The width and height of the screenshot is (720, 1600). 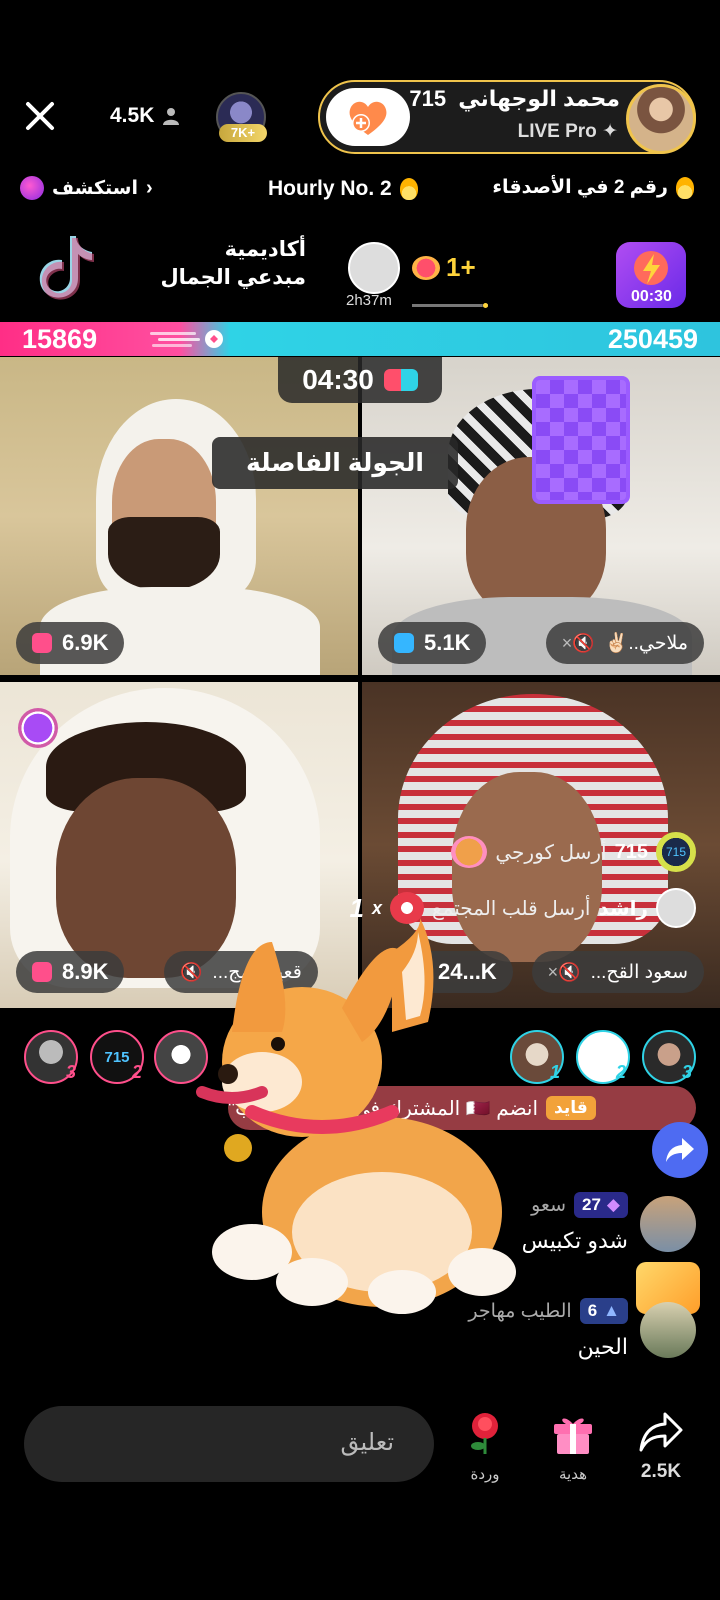 What do you see at coordinates (228, 264) in the screenshot?
I see `academy-title: أكاديمية مبدعي الجمال` at bounding box center [228, 264].